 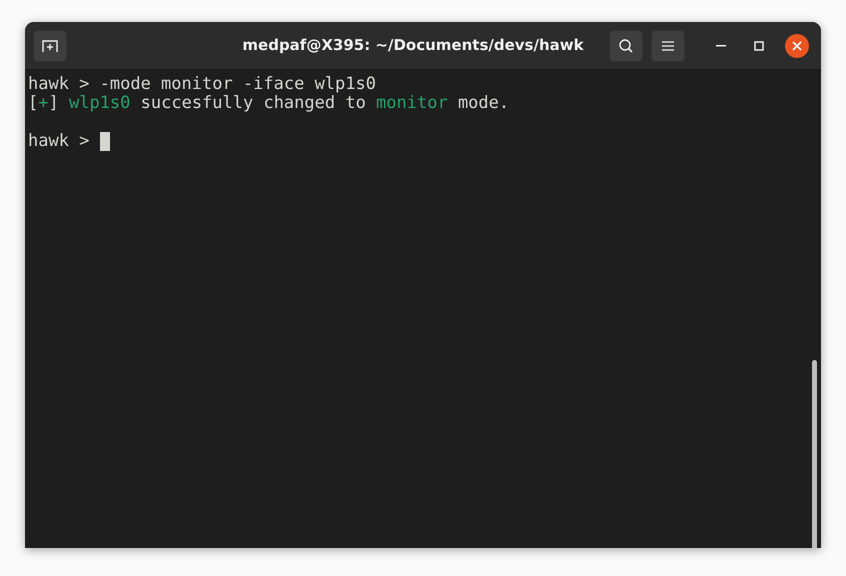 What do you see at coordinates (105, 141) in the screenshot?
I see `text-cursor` at bounding box center [105, 141].